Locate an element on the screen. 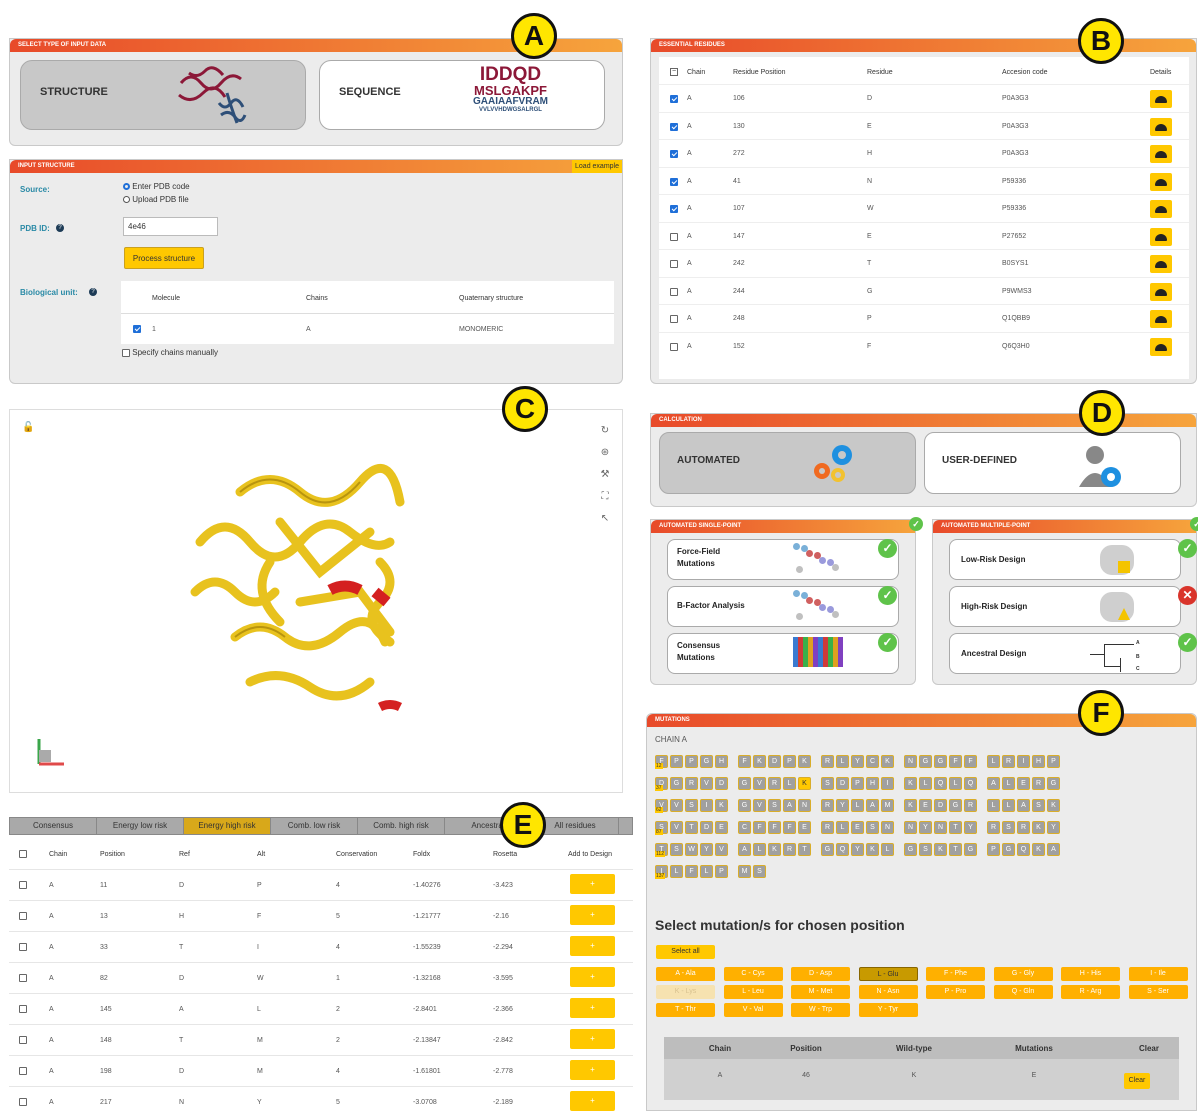 This screenshot has width=1198, height=1111. residue-button: H is located at coordinates (872, 783).